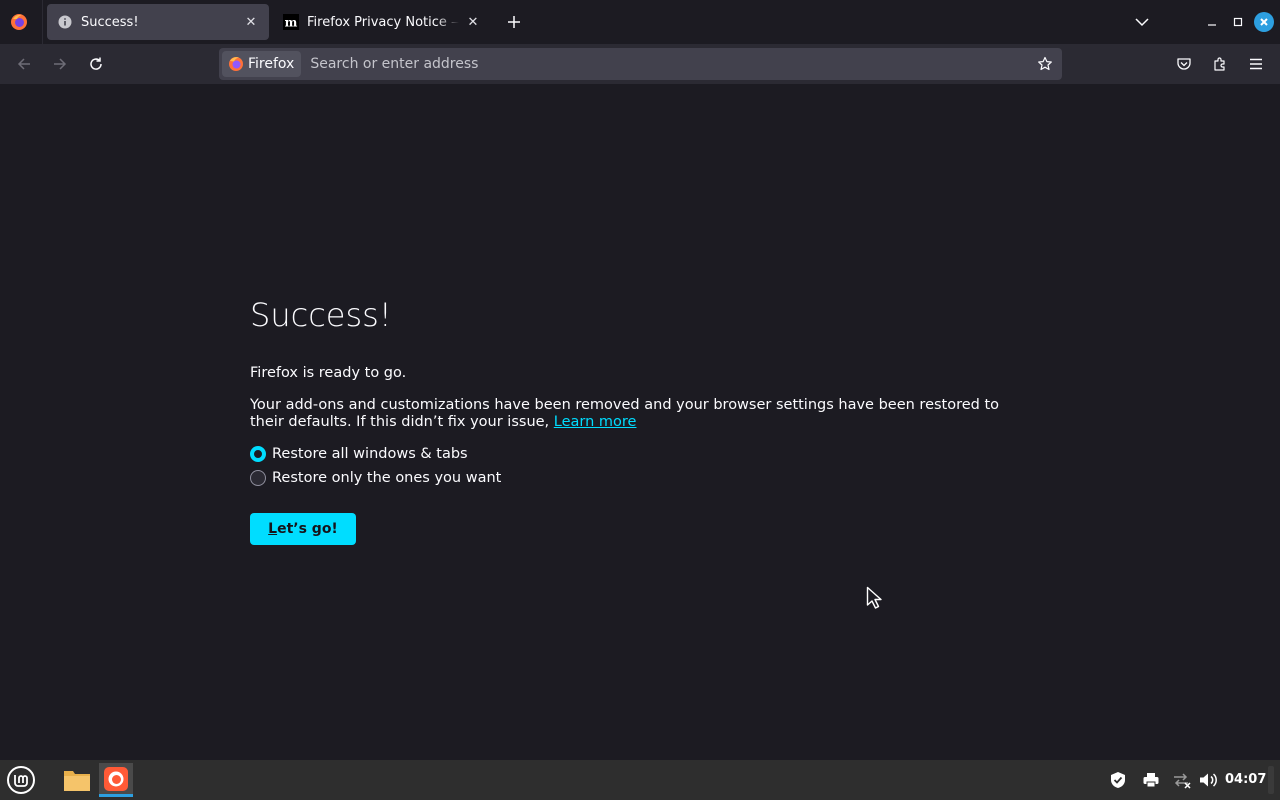 The width and height of the screenshot is (1280, 800). What do you see at coordinates (24, 64) in the screenshot?
I see `back-arrow-icon` at bounding box center [24, 64].